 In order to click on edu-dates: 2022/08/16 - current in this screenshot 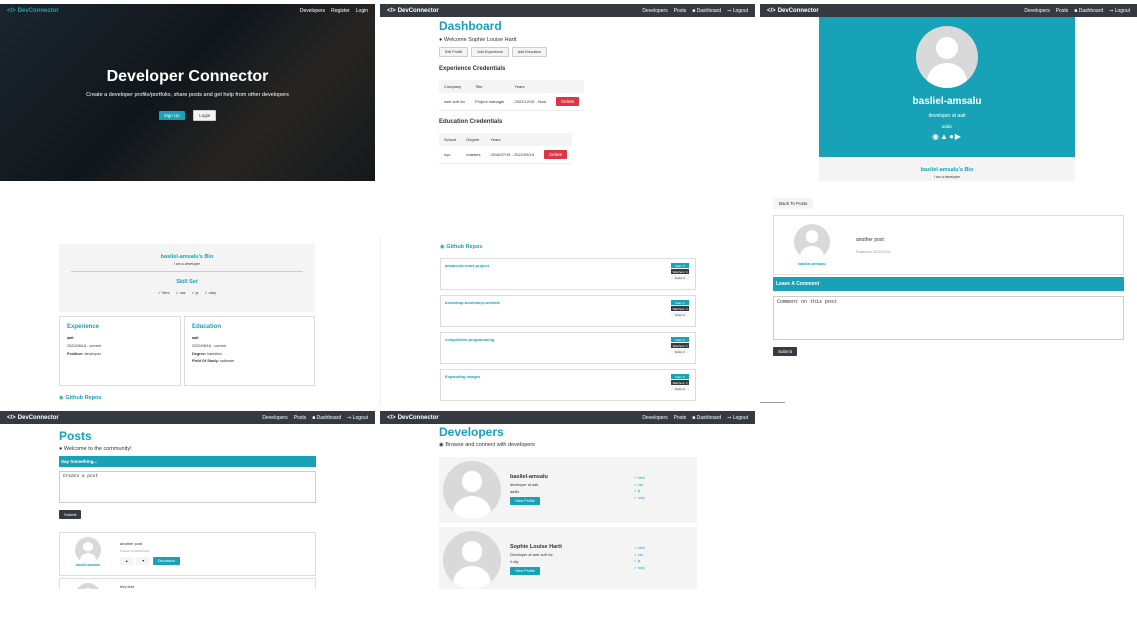, I will do `click(209, 346)`.